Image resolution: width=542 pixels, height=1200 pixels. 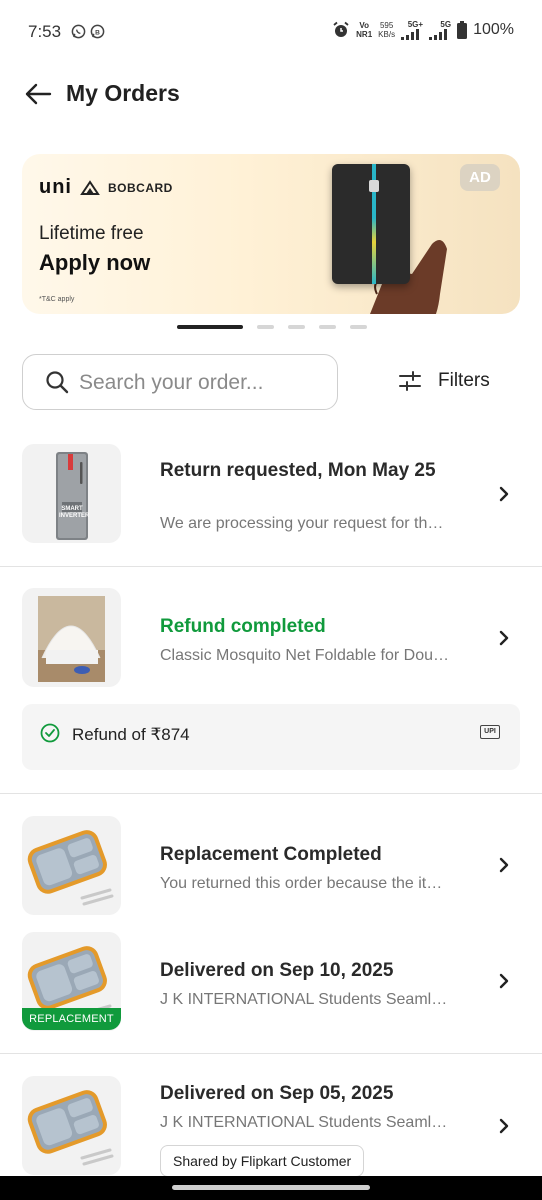 What do you see at coordinates (364, 25) in the screenshot?
I see `sim1-label: Vo` at bounding box center [364, 25].